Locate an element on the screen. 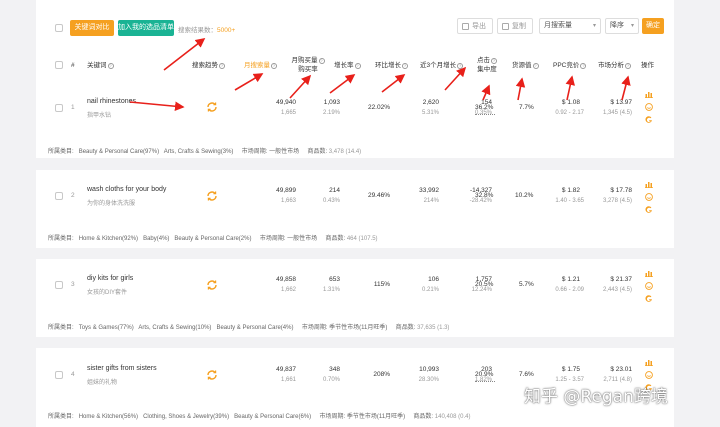 Image resolution: width=720 pixels, height=427 pixels. add-to-list-button: 加入我的选品清单 is located at coordinates (146, 28).